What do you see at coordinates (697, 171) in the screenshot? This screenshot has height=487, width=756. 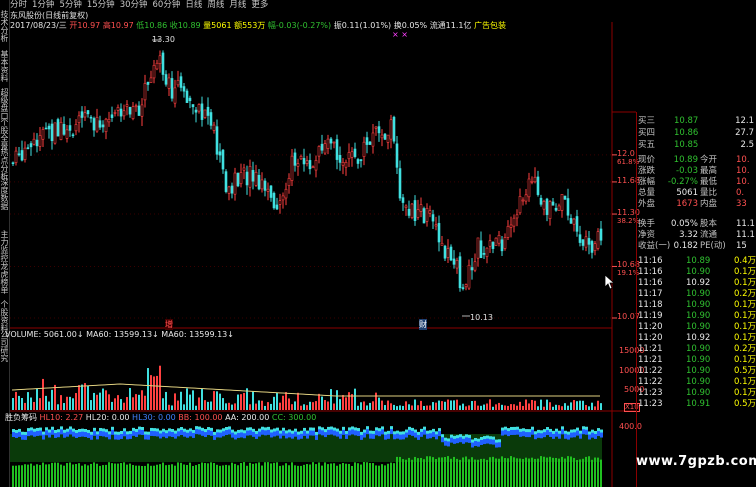 I see `quote-row: 涨跌 -0.03 最高 10.` at bounding box center [697, 171].